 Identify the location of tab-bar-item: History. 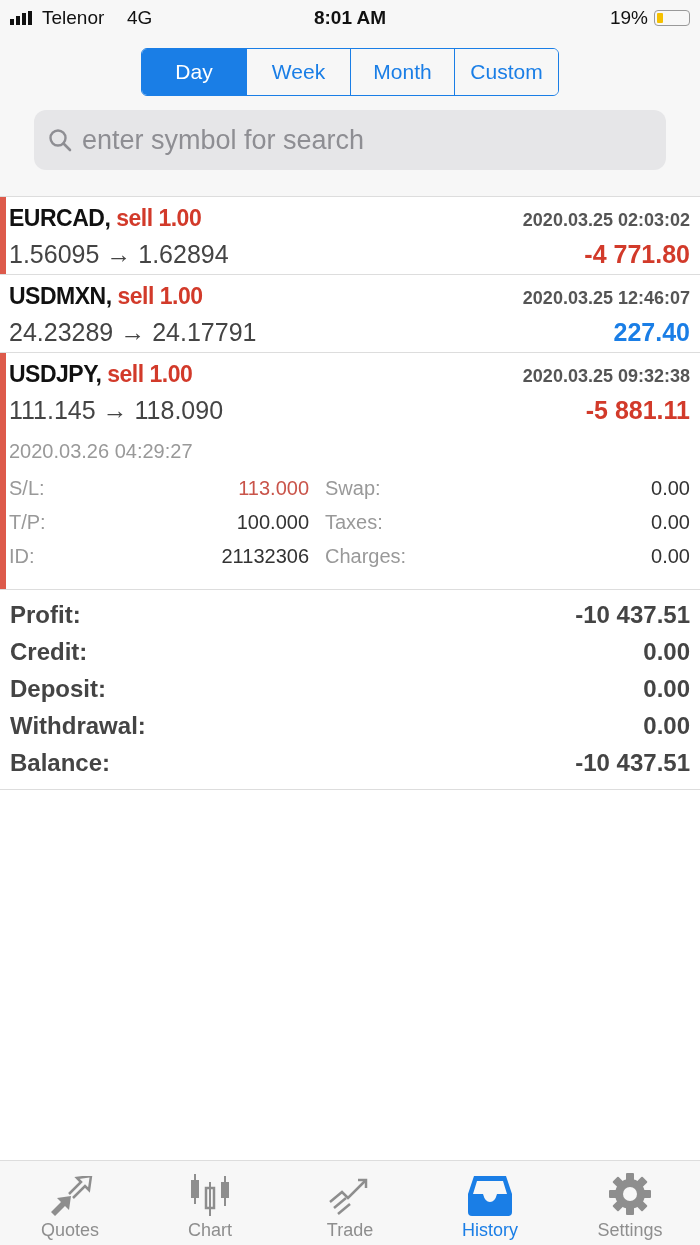
(490, 1203).